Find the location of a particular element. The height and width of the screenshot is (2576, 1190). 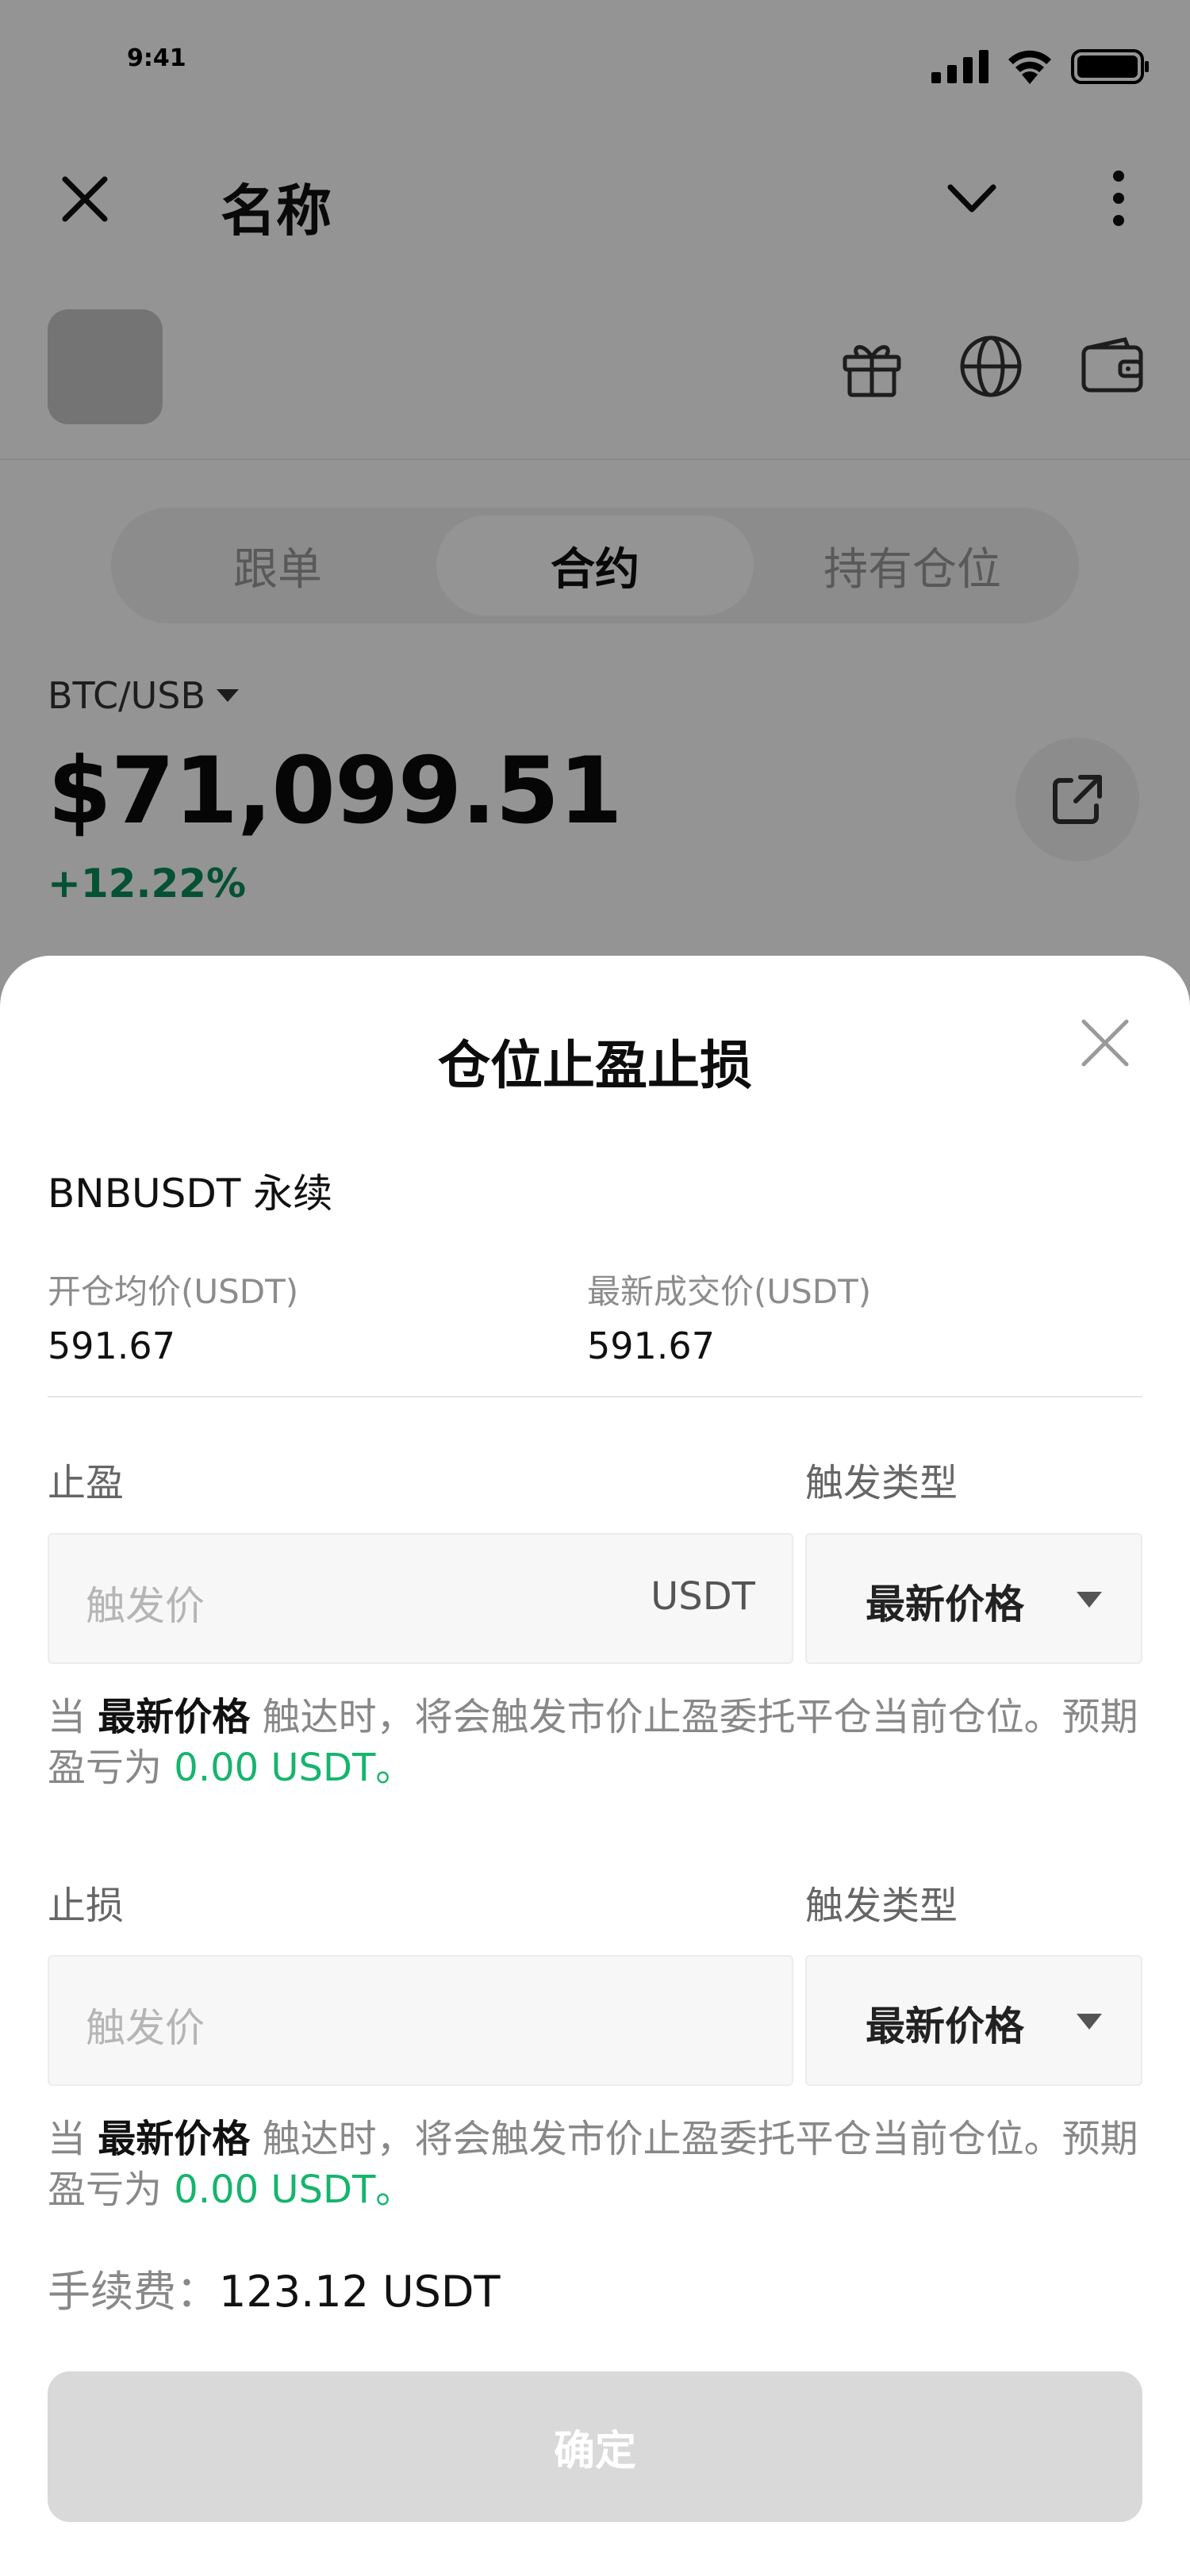

sl-trigger-price-input: 触发价 is located at coordinates (420, 2020).